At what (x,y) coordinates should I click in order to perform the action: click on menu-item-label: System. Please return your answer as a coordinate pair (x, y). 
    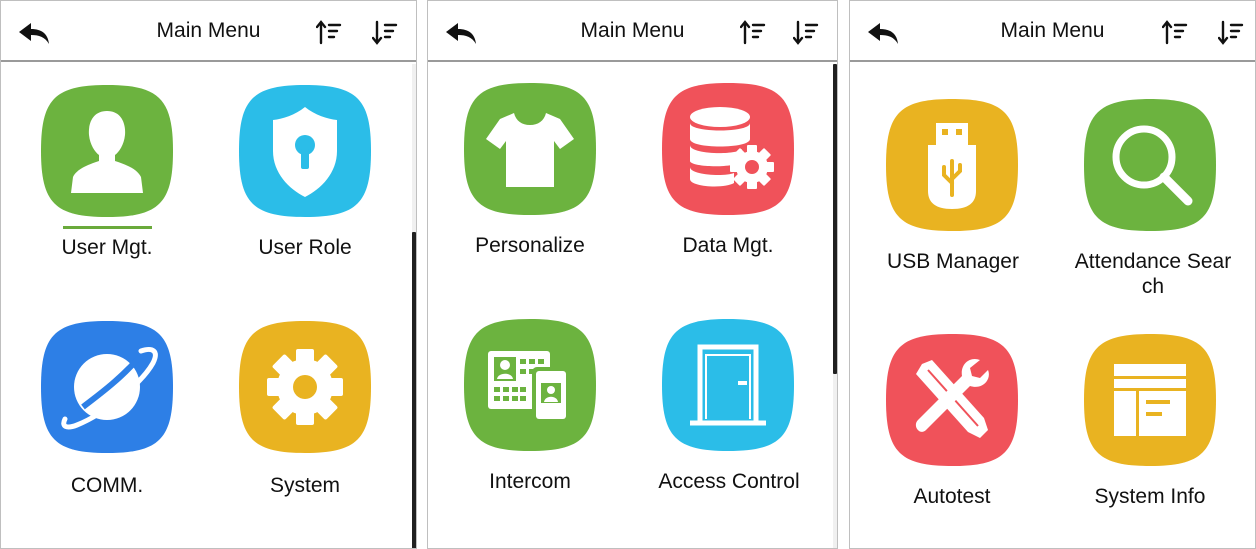
    Looking at the image, I should click on (304, 485).